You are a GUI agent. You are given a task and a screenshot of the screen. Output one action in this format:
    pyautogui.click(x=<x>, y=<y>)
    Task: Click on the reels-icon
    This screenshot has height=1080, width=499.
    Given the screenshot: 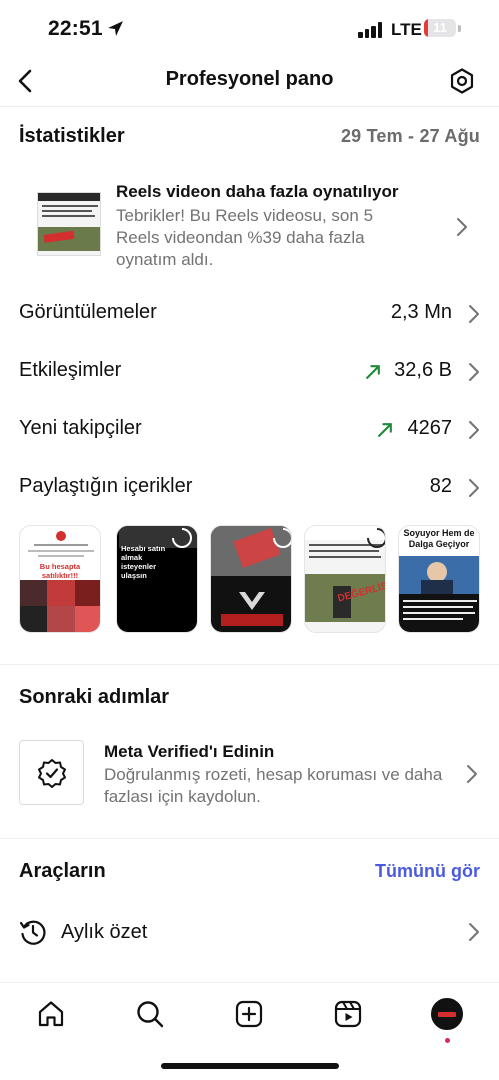 What is the action you would take?
    pyautogui.click(x=348, y=1014)
    